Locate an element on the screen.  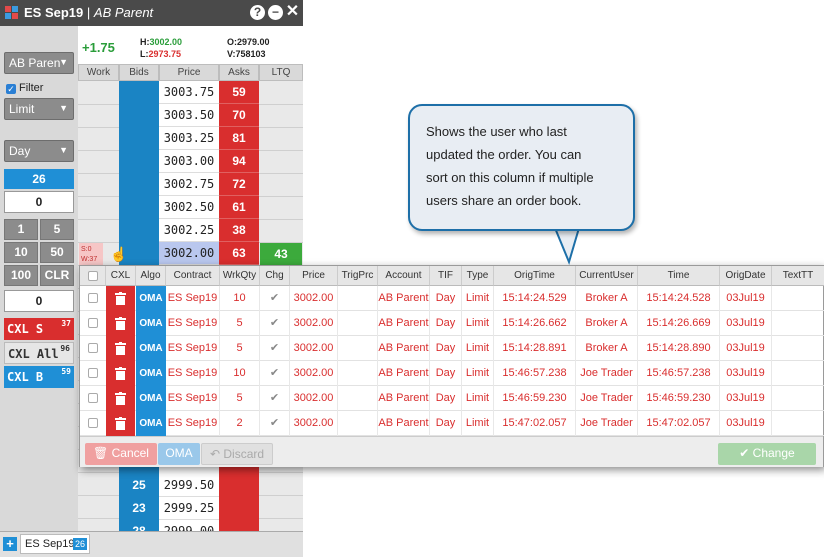
select-all-checkbox is located at coordinates (93, 276).